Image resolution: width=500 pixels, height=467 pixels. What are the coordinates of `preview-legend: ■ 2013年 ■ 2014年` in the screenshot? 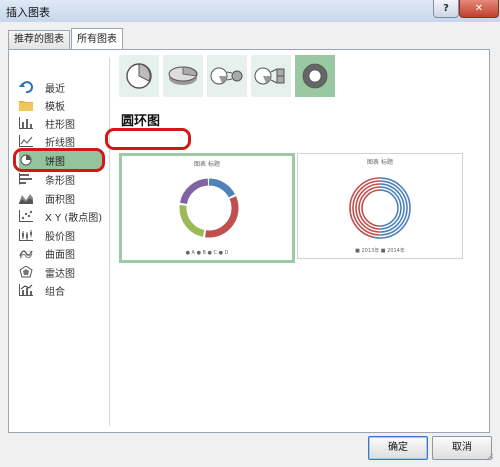 It's located at (380, 251).